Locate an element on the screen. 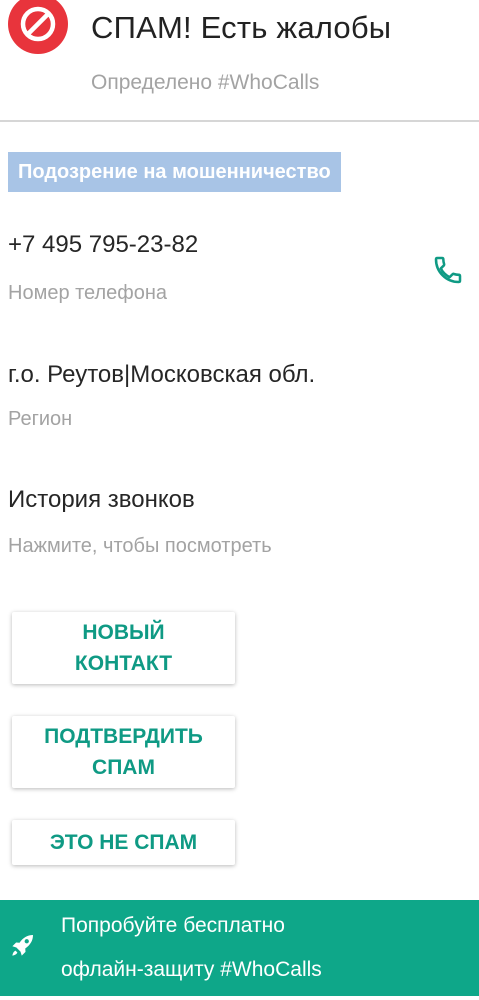  new-contact-button: НОВЫЙ КОНТАКТ is located at coordinates (123, 648).